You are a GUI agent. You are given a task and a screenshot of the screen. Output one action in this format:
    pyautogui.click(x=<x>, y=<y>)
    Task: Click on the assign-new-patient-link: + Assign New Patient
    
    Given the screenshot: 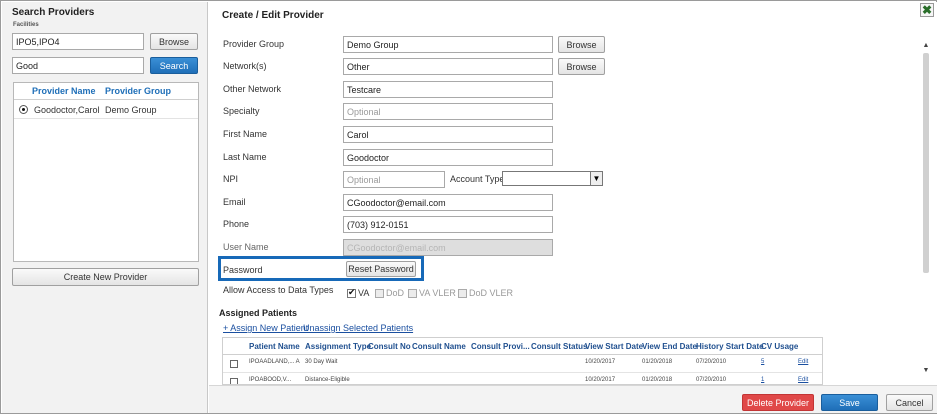 What is the action you would take?
    pyautogui.click(x=265, y=328)
    